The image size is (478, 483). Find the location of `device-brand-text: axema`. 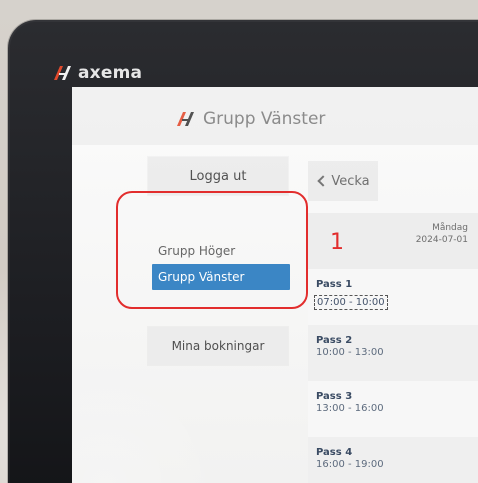

device-brand-text: axema is located at coordinates (110, 73).